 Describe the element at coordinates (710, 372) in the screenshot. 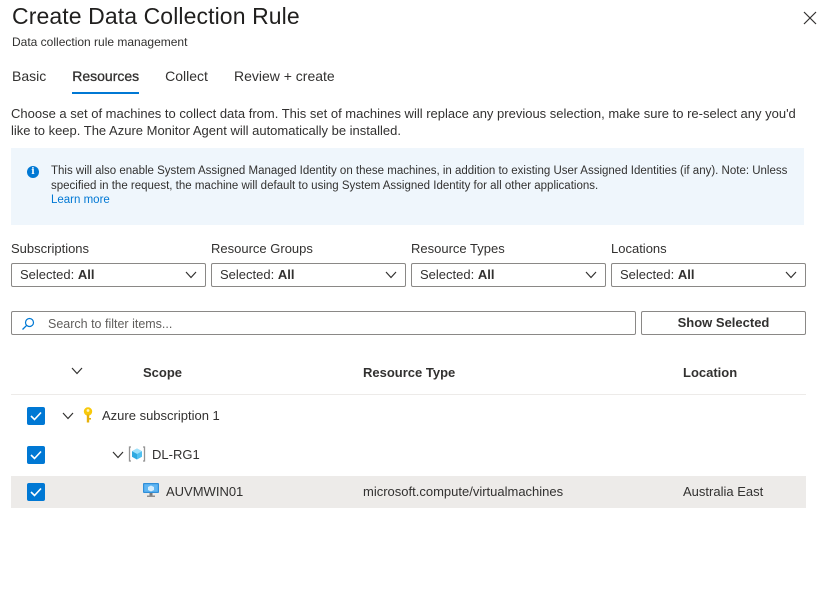

I see `column-header-location: Location` at that location.